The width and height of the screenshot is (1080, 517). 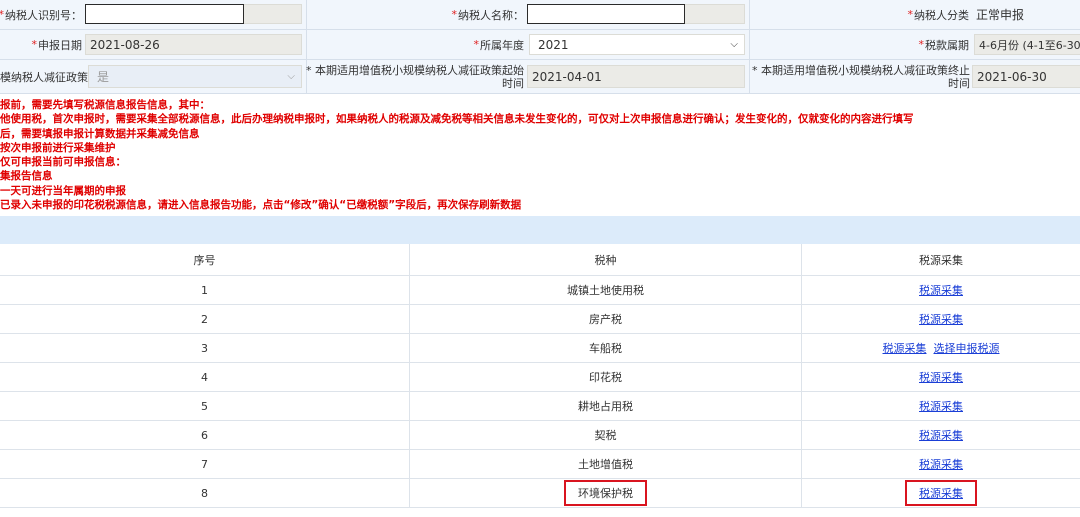 I want to click on policy-start-label: * 本期适用增值税小规模纳税人减征政策起始 时间, so click(x=415, y=76).